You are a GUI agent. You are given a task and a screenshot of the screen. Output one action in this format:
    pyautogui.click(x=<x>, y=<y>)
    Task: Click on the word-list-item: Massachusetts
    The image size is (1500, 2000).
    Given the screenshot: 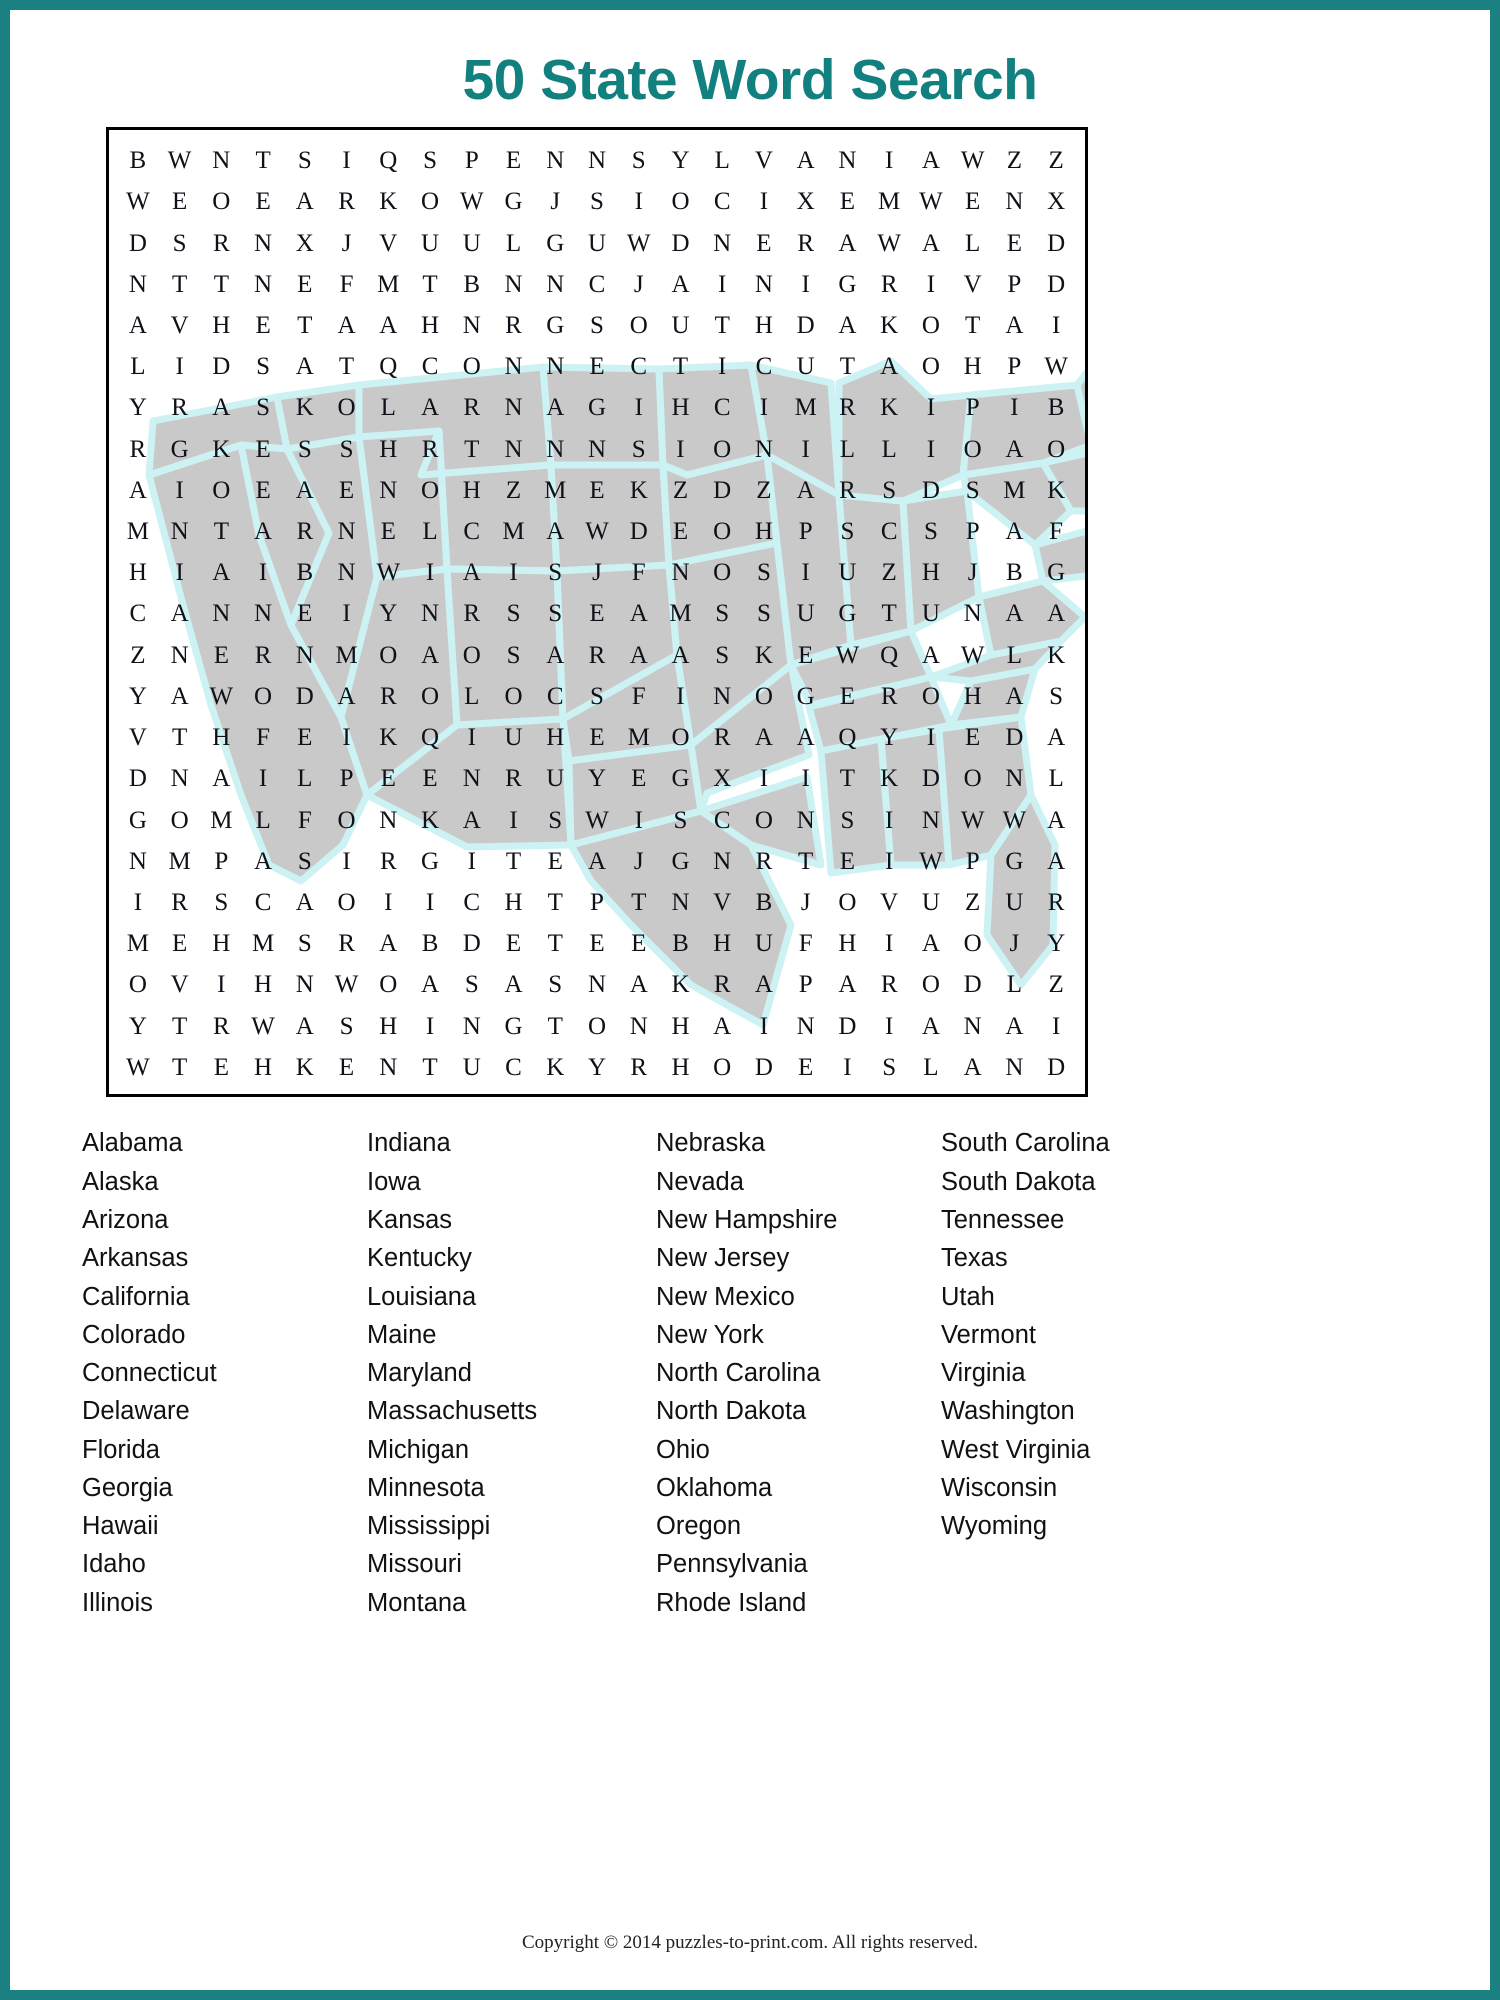 What is the action you would take?
    pyautogui.click(x=492, y=1412)
    